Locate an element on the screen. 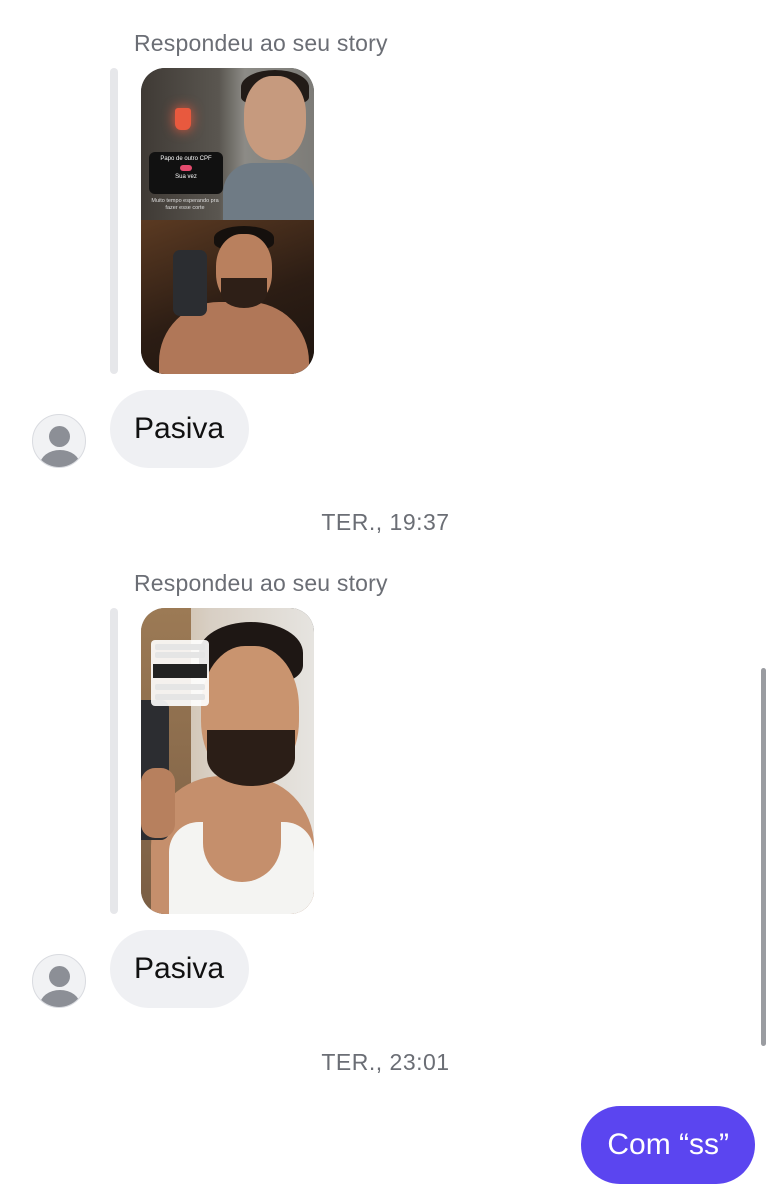  timestamp: TER., 19:37 is located at coordinates (385, 522).